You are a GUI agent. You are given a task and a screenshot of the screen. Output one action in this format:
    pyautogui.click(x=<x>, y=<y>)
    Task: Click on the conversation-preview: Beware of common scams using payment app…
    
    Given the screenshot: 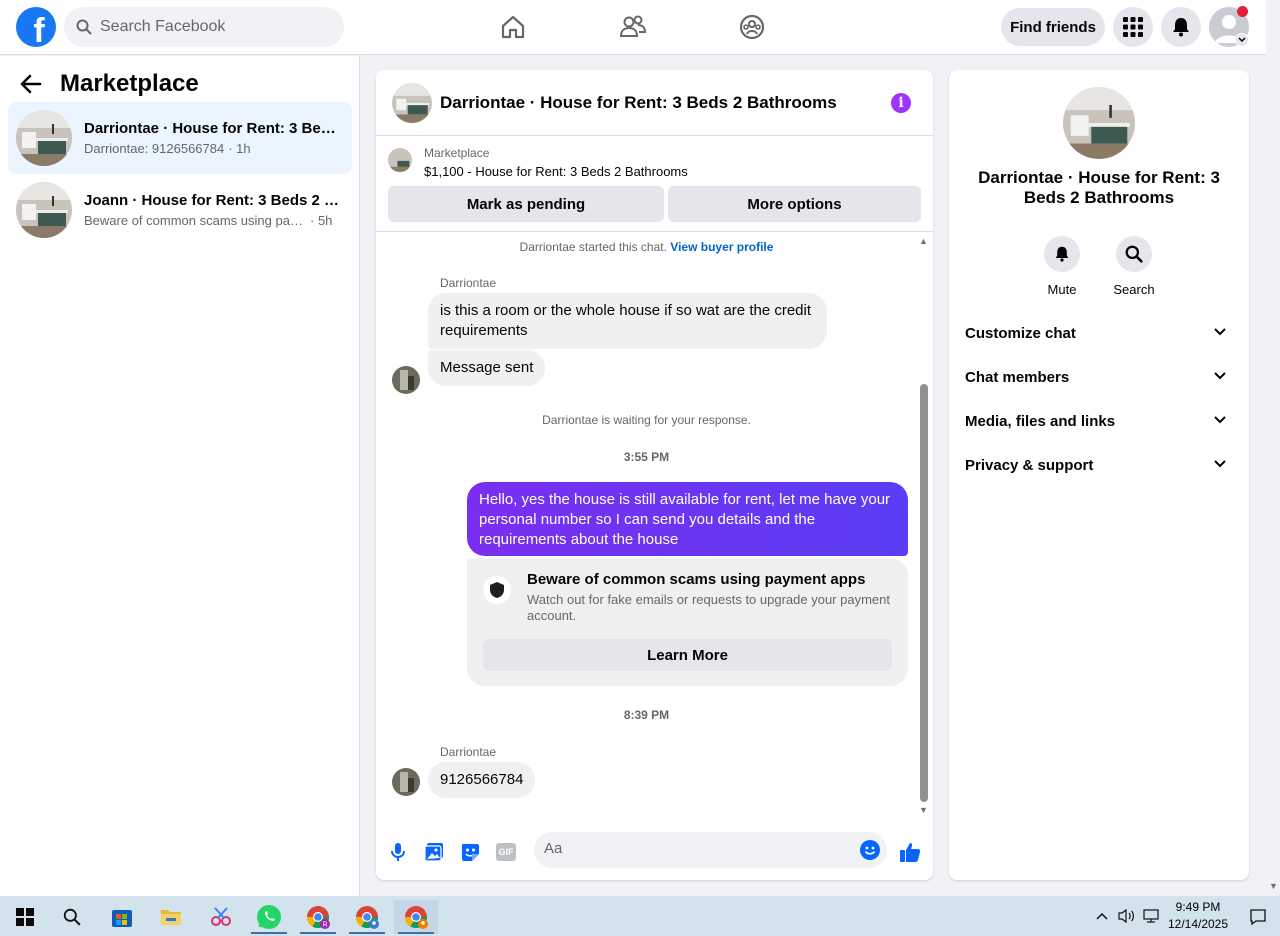 What is the action you would take?
    pyautogui.click(x=195, y=220)
    